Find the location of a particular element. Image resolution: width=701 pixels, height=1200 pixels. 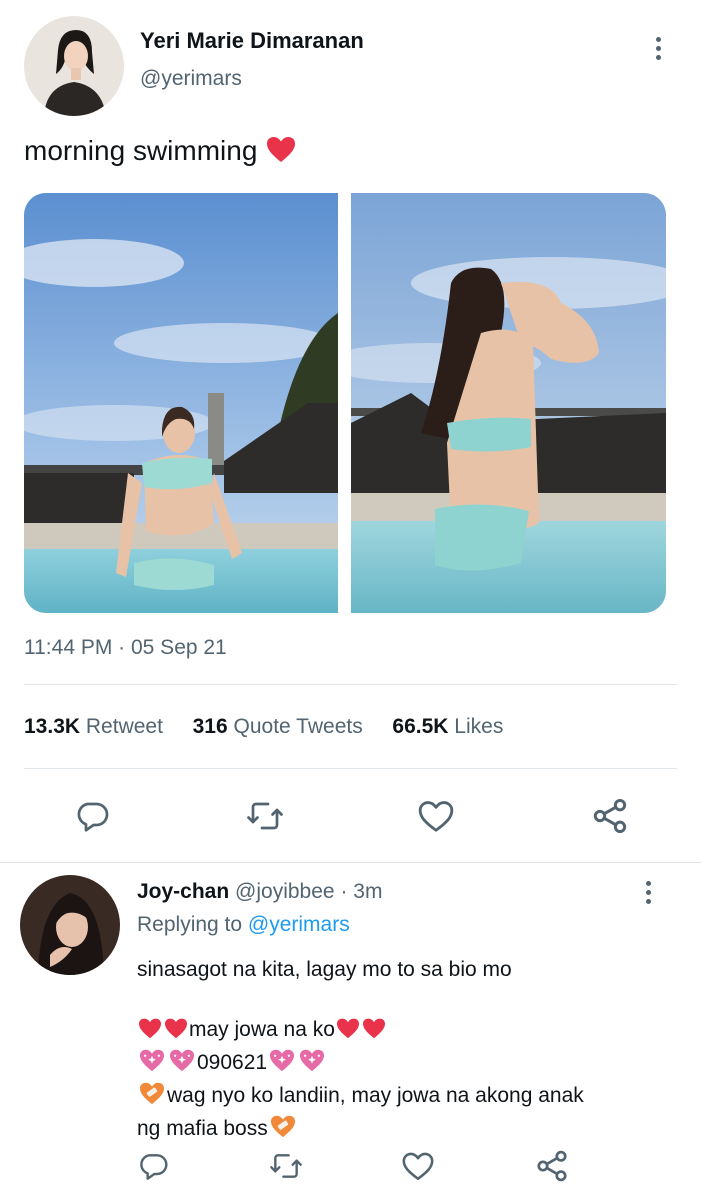

divider-top is located at coordinates (350, 684).